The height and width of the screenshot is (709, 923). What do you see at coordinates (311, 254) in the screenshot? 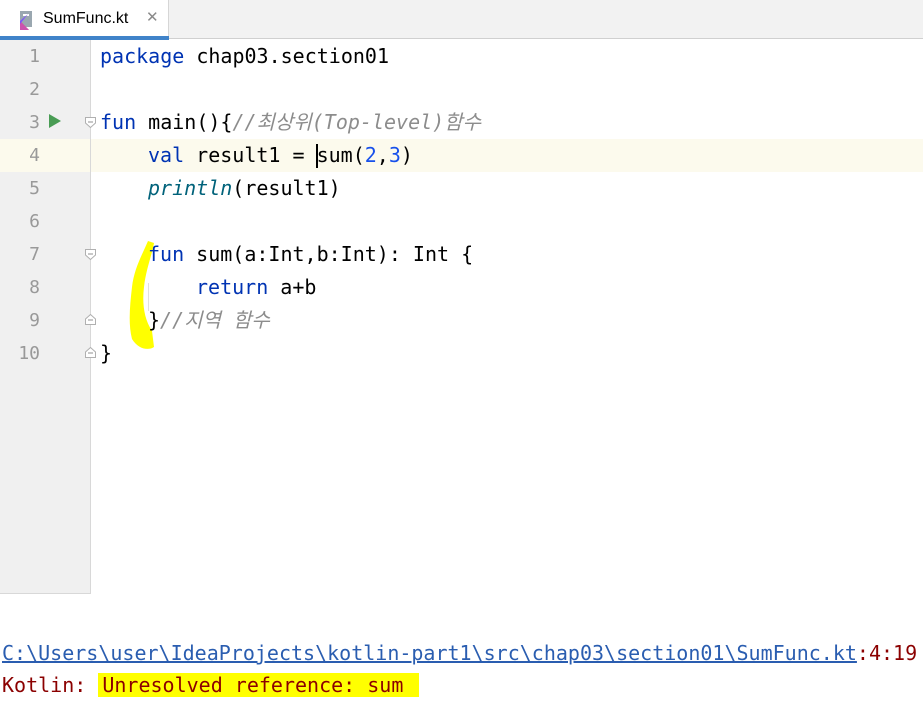
I see `code-line: fun sum(a:Int,b:Int): Int {` at bounding box center [311, 254].